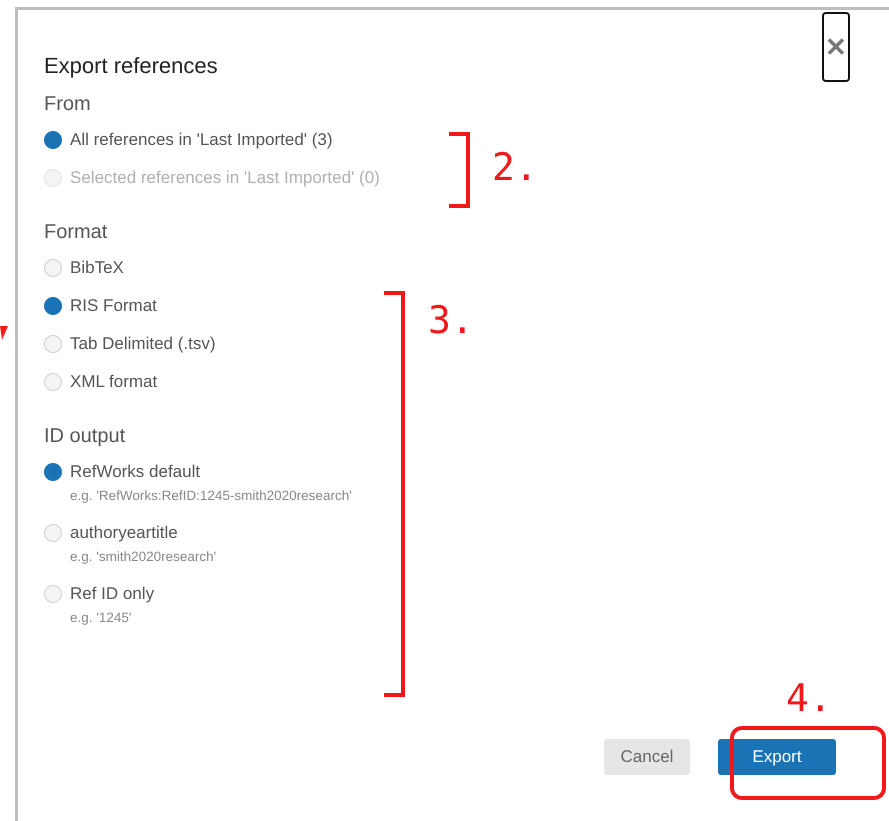 The width and height of the screenshot is (889, 821). What do you see at coordinates (114, 382) in the screenshot?
I see `option-label: XML format` at bounding box center [114, 382].